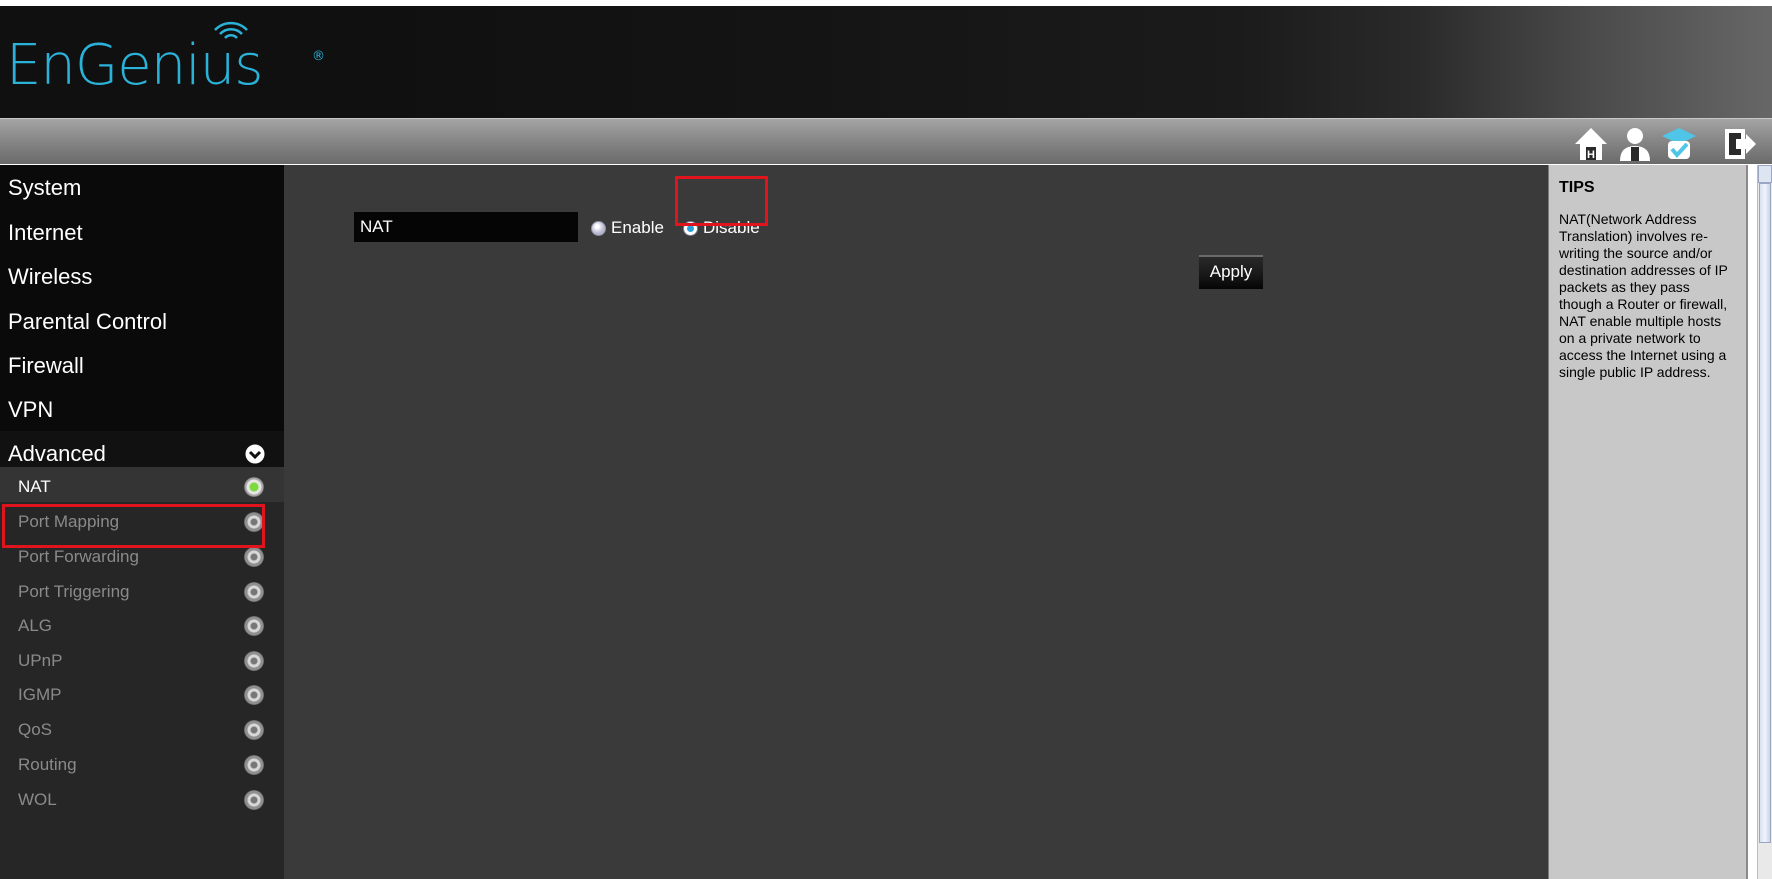  Describe the element at coordinates (142, 410) in the screenshot. I see `sidebar-item-vpn: VPN` at that location.